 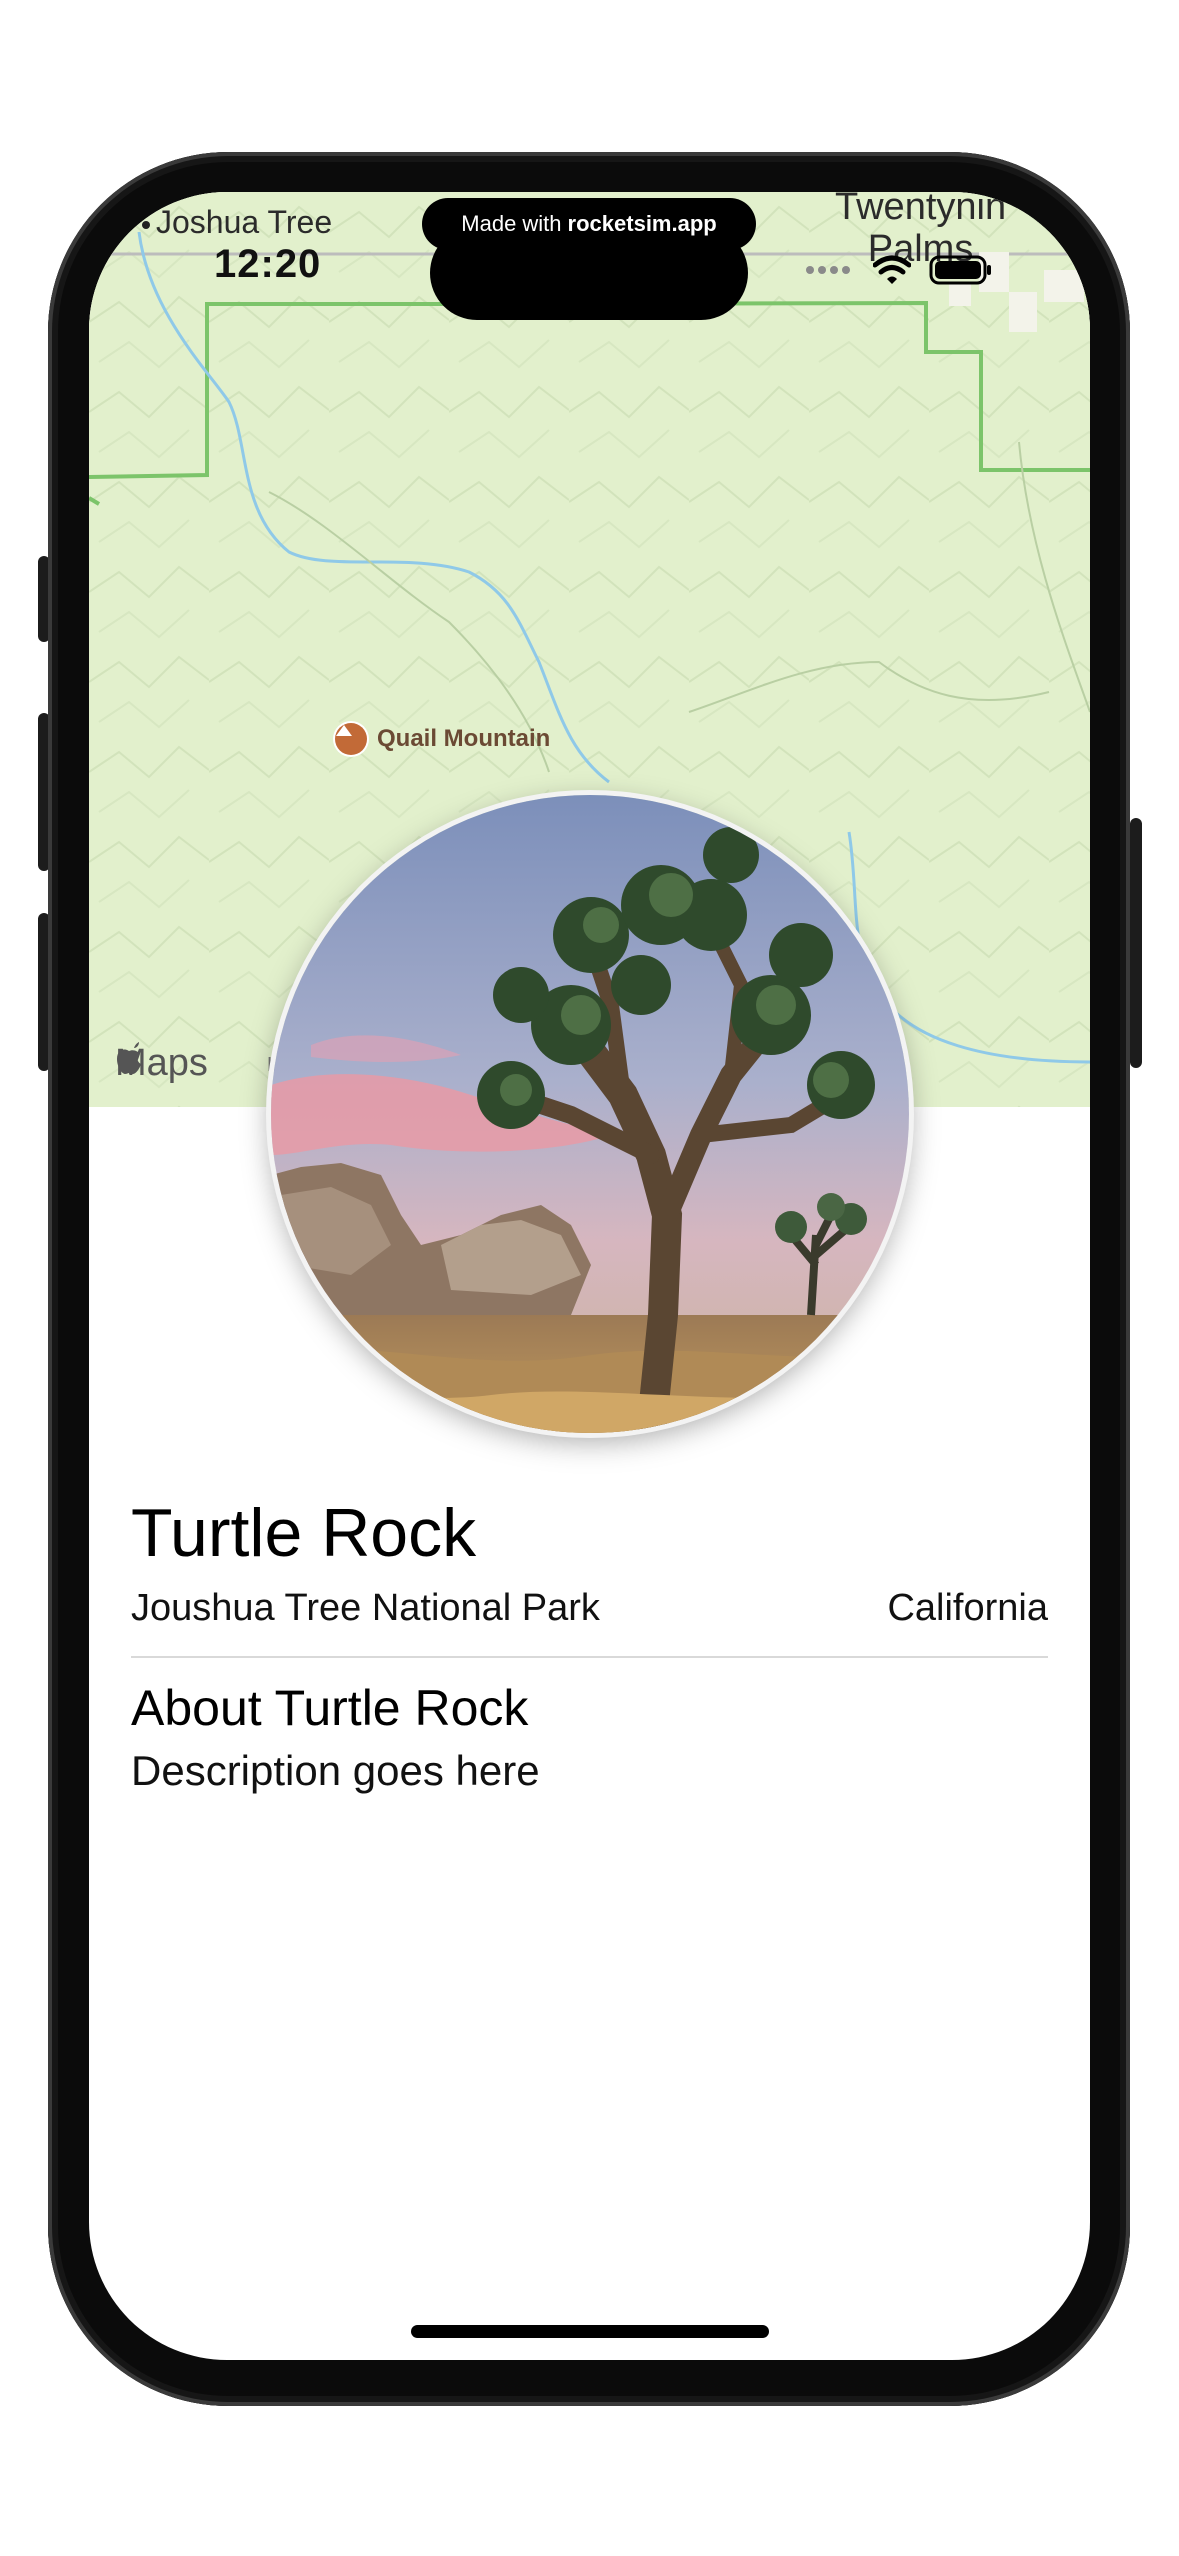 I want to click on battery-icon, so click(x=960, y=270).